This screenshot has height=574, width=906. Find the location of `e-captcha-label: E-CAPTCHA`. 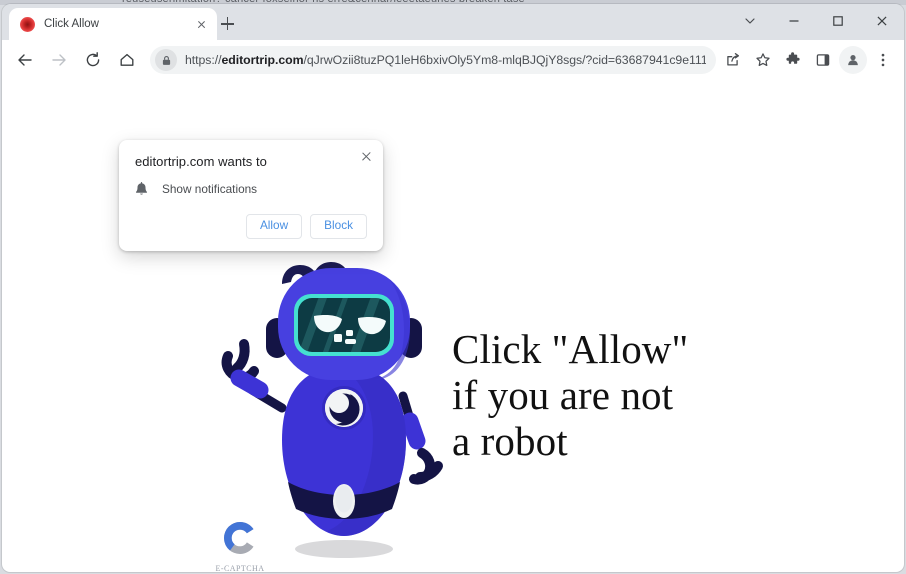

e-captcha-label: E-CAPTCHA is located at coordinates (240, 568).